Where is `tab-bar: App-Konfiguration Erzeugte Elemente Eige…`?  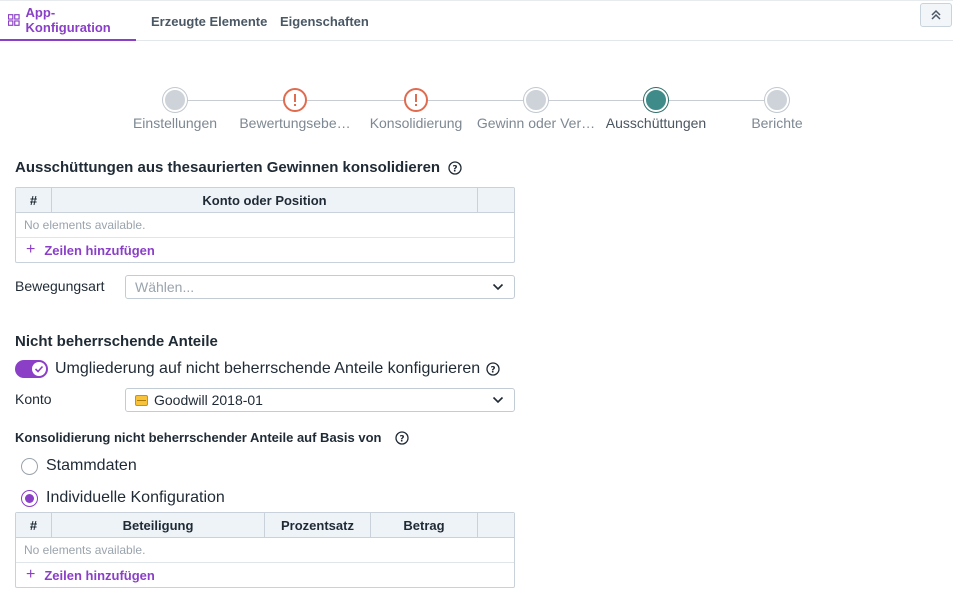
tab-bar: App-Konfiguration Erzeugte Elemente Eige… is located at coordinates (476, 20).